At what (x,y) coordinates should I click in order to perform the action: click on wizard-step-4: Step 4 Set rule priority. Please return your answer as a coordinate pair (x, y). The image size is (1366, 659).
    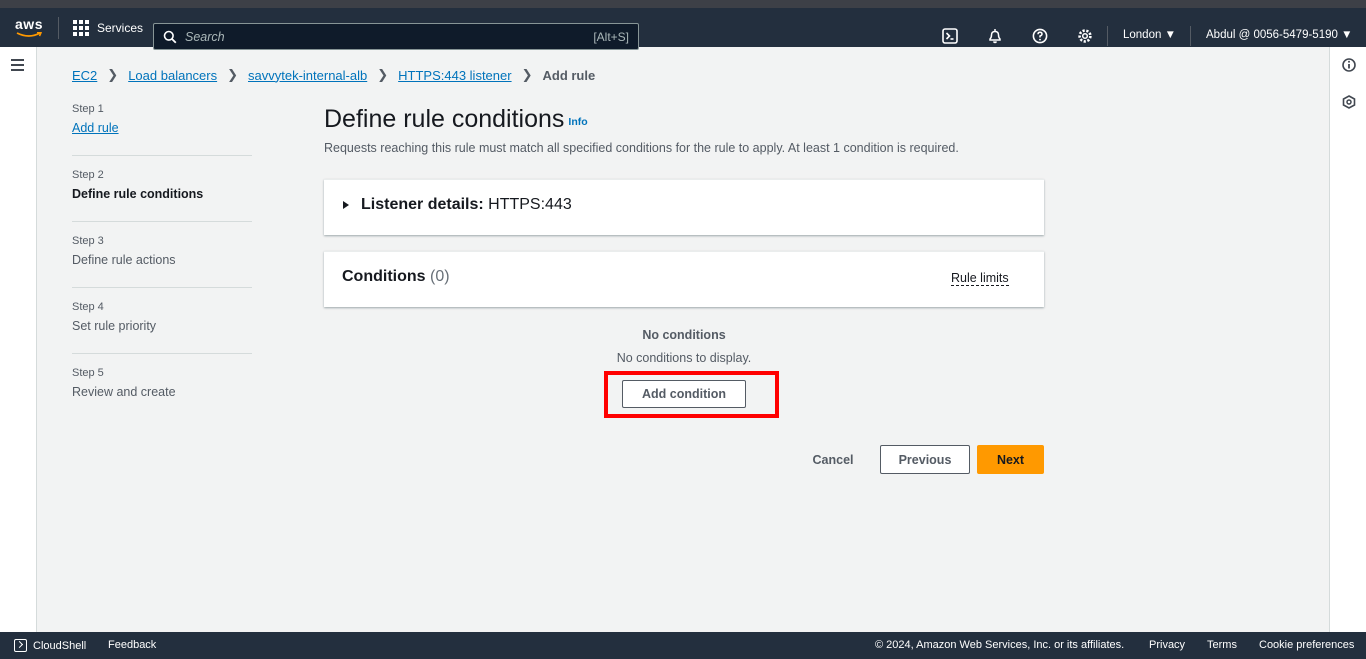
    Looking at the image, I should click on (162, 327).